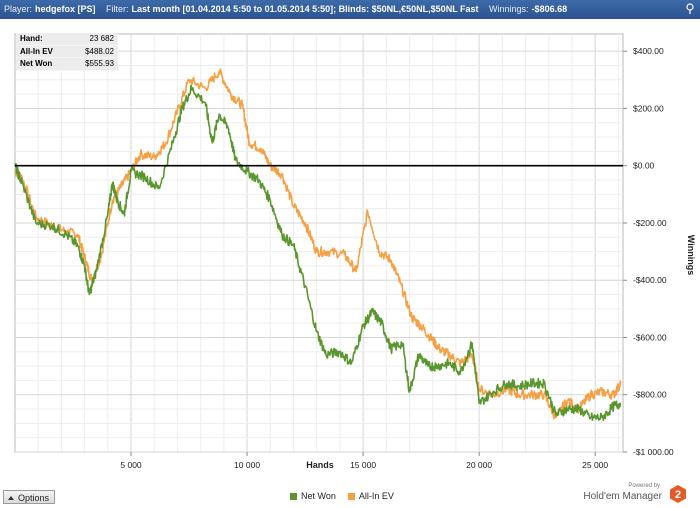 This screenshot has height=508, width=700. I want to click on stat-net-won: Net Won $555.93, so click(67, 64).